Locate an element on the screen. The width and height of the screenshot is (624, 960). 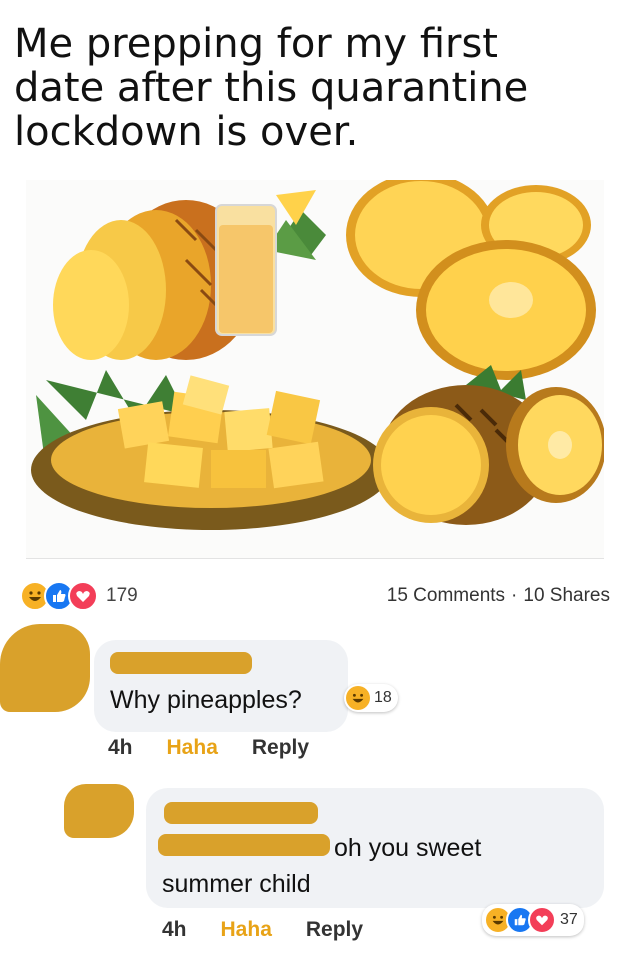
pineapple-boat is located at coordinates (211, 450).